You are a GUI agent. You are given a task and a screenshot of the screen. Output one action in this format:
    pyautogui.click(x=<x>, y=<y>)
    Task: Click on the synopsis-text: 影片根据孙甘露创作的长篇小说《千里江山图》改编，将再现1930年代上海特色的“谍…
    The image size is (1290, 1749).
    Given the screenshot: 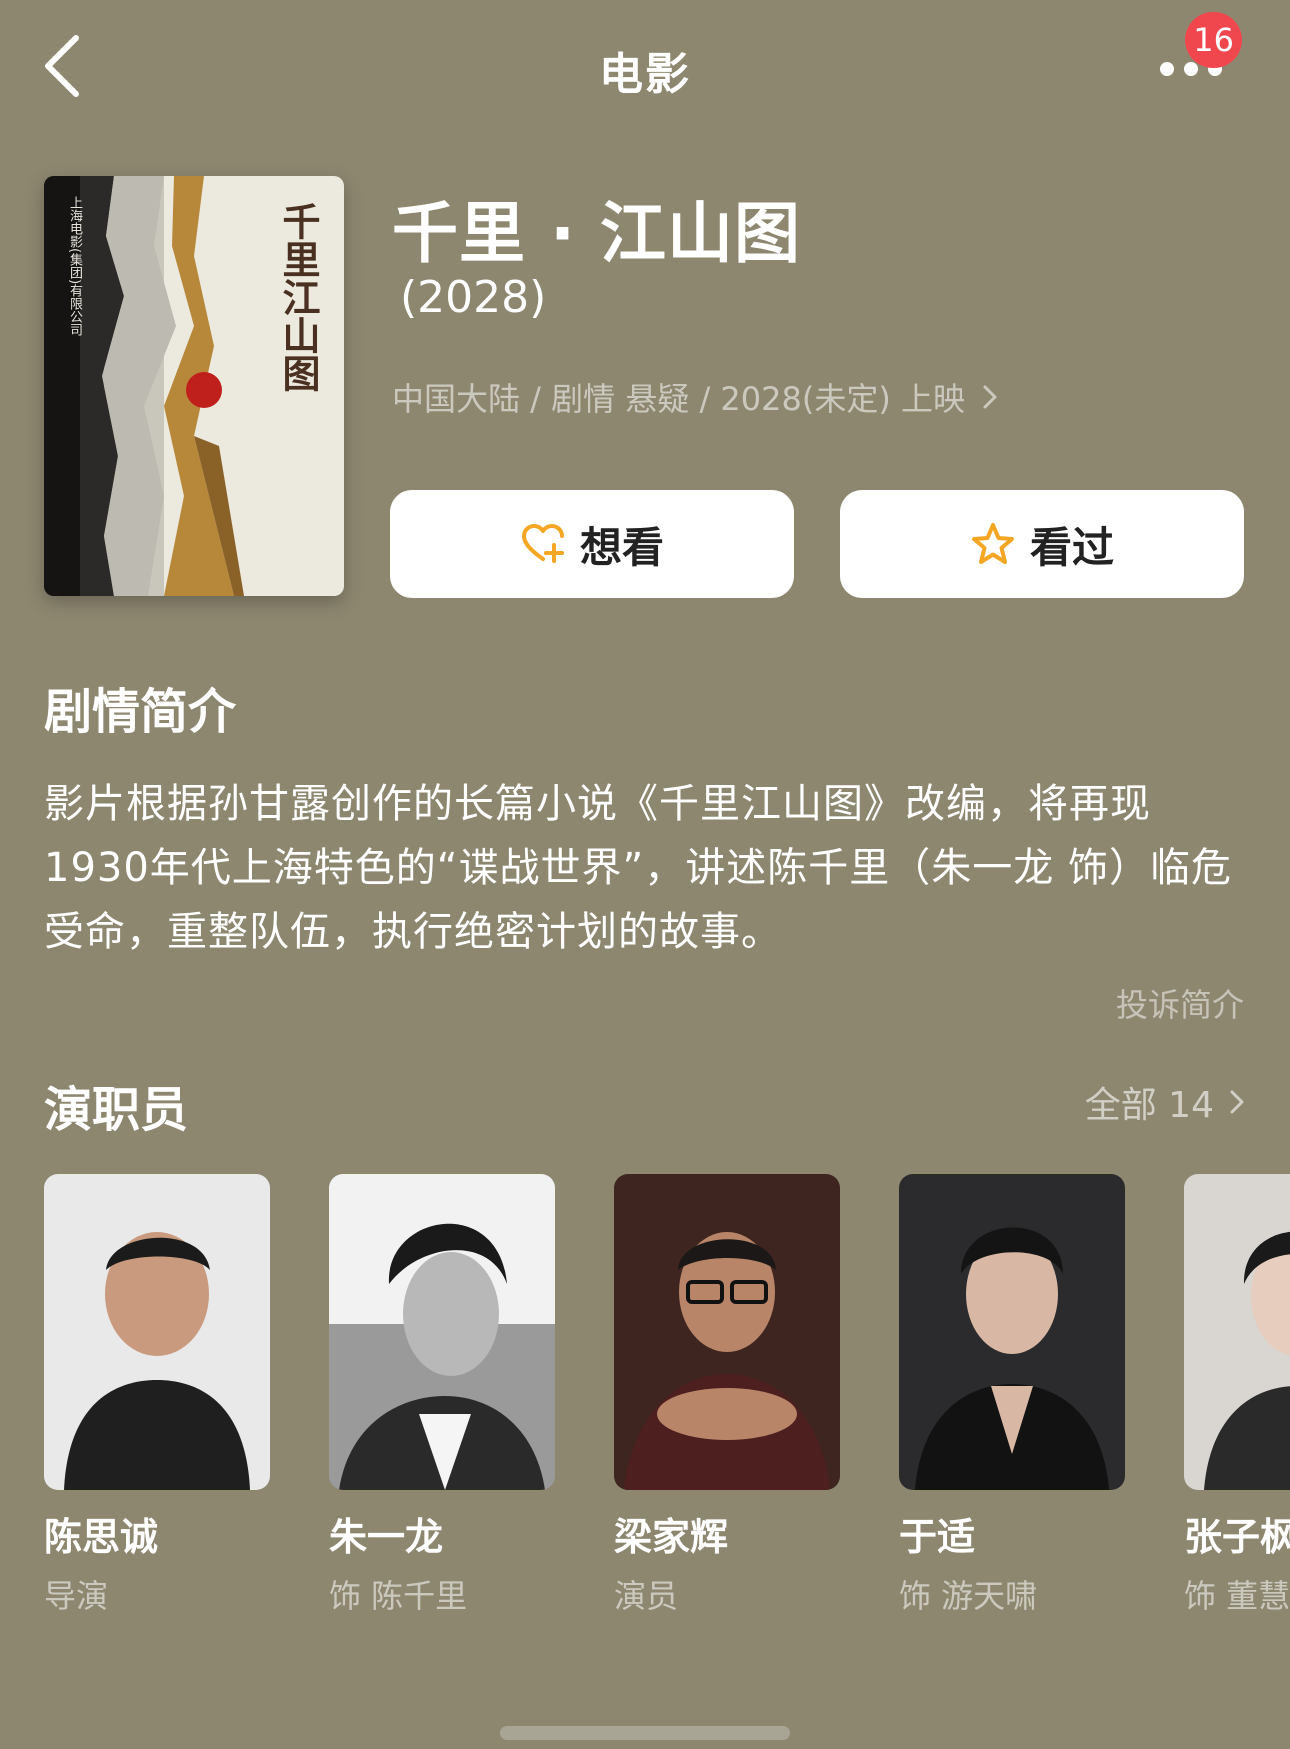 What is the action you would take?
    pyautogui.click(x=638, y=868)
    